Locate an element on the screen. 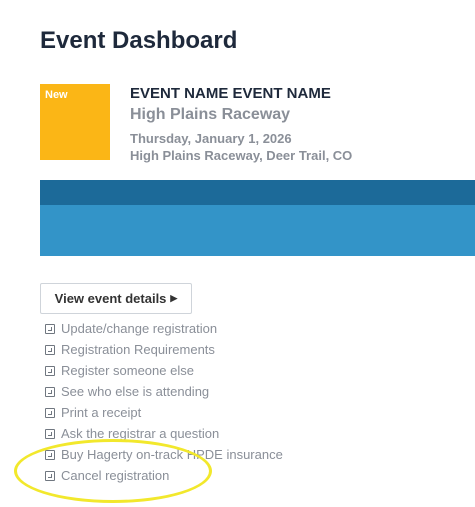 Image resolution: width=475 pixels, height=507 pixels. view-event-details-label: View event details is located at coordinates (110, 298).